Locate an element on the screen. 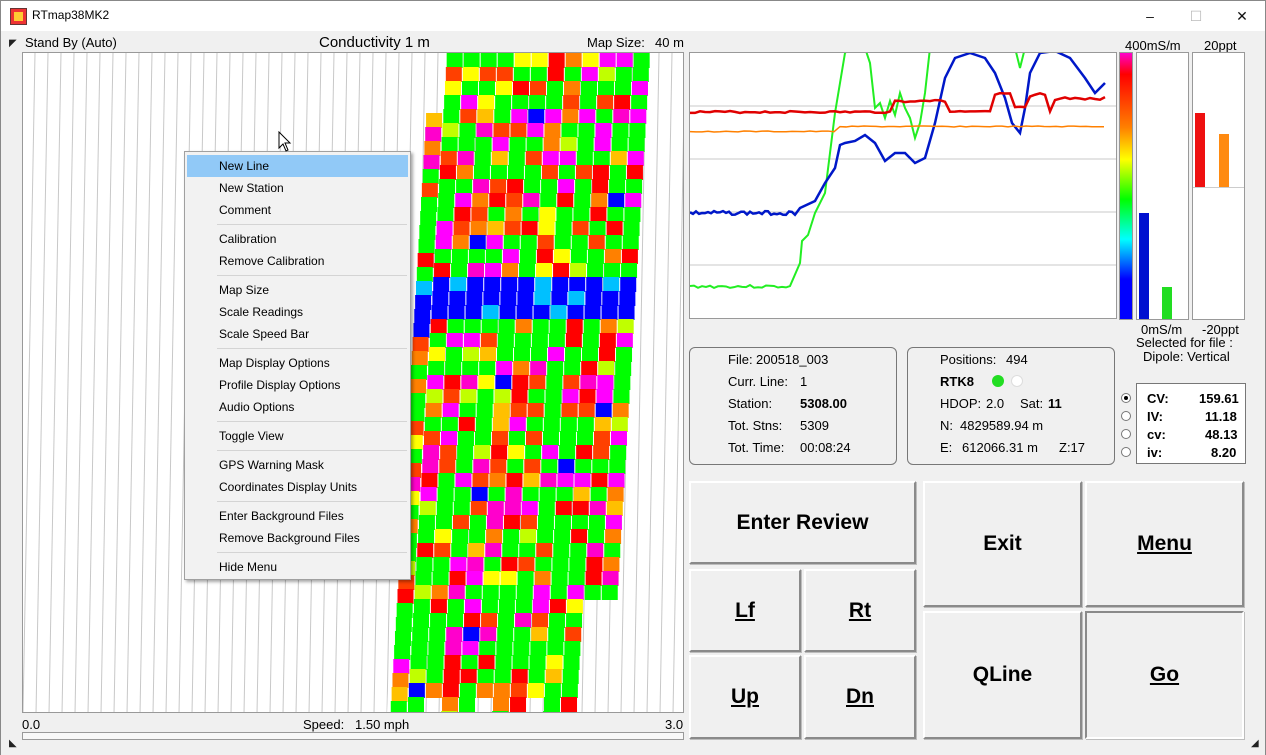  menu-item-toggle-view: Toggle View is located at coordinates (297, 436).